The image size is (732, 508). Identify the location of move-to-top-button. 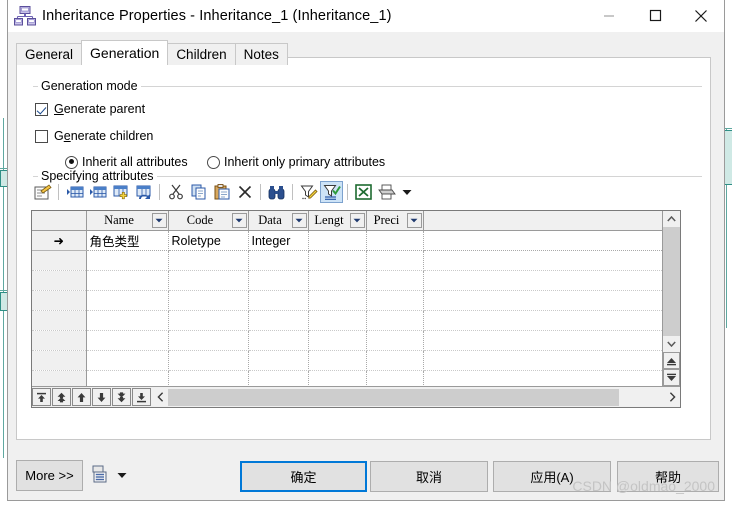
(41, 397).